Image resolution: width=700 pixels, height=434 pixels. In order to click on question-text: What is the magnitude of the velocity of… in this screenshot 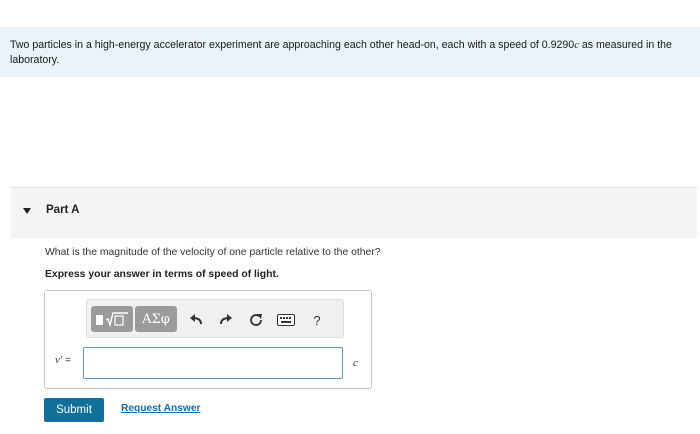, I will do `click(213, 252)`.